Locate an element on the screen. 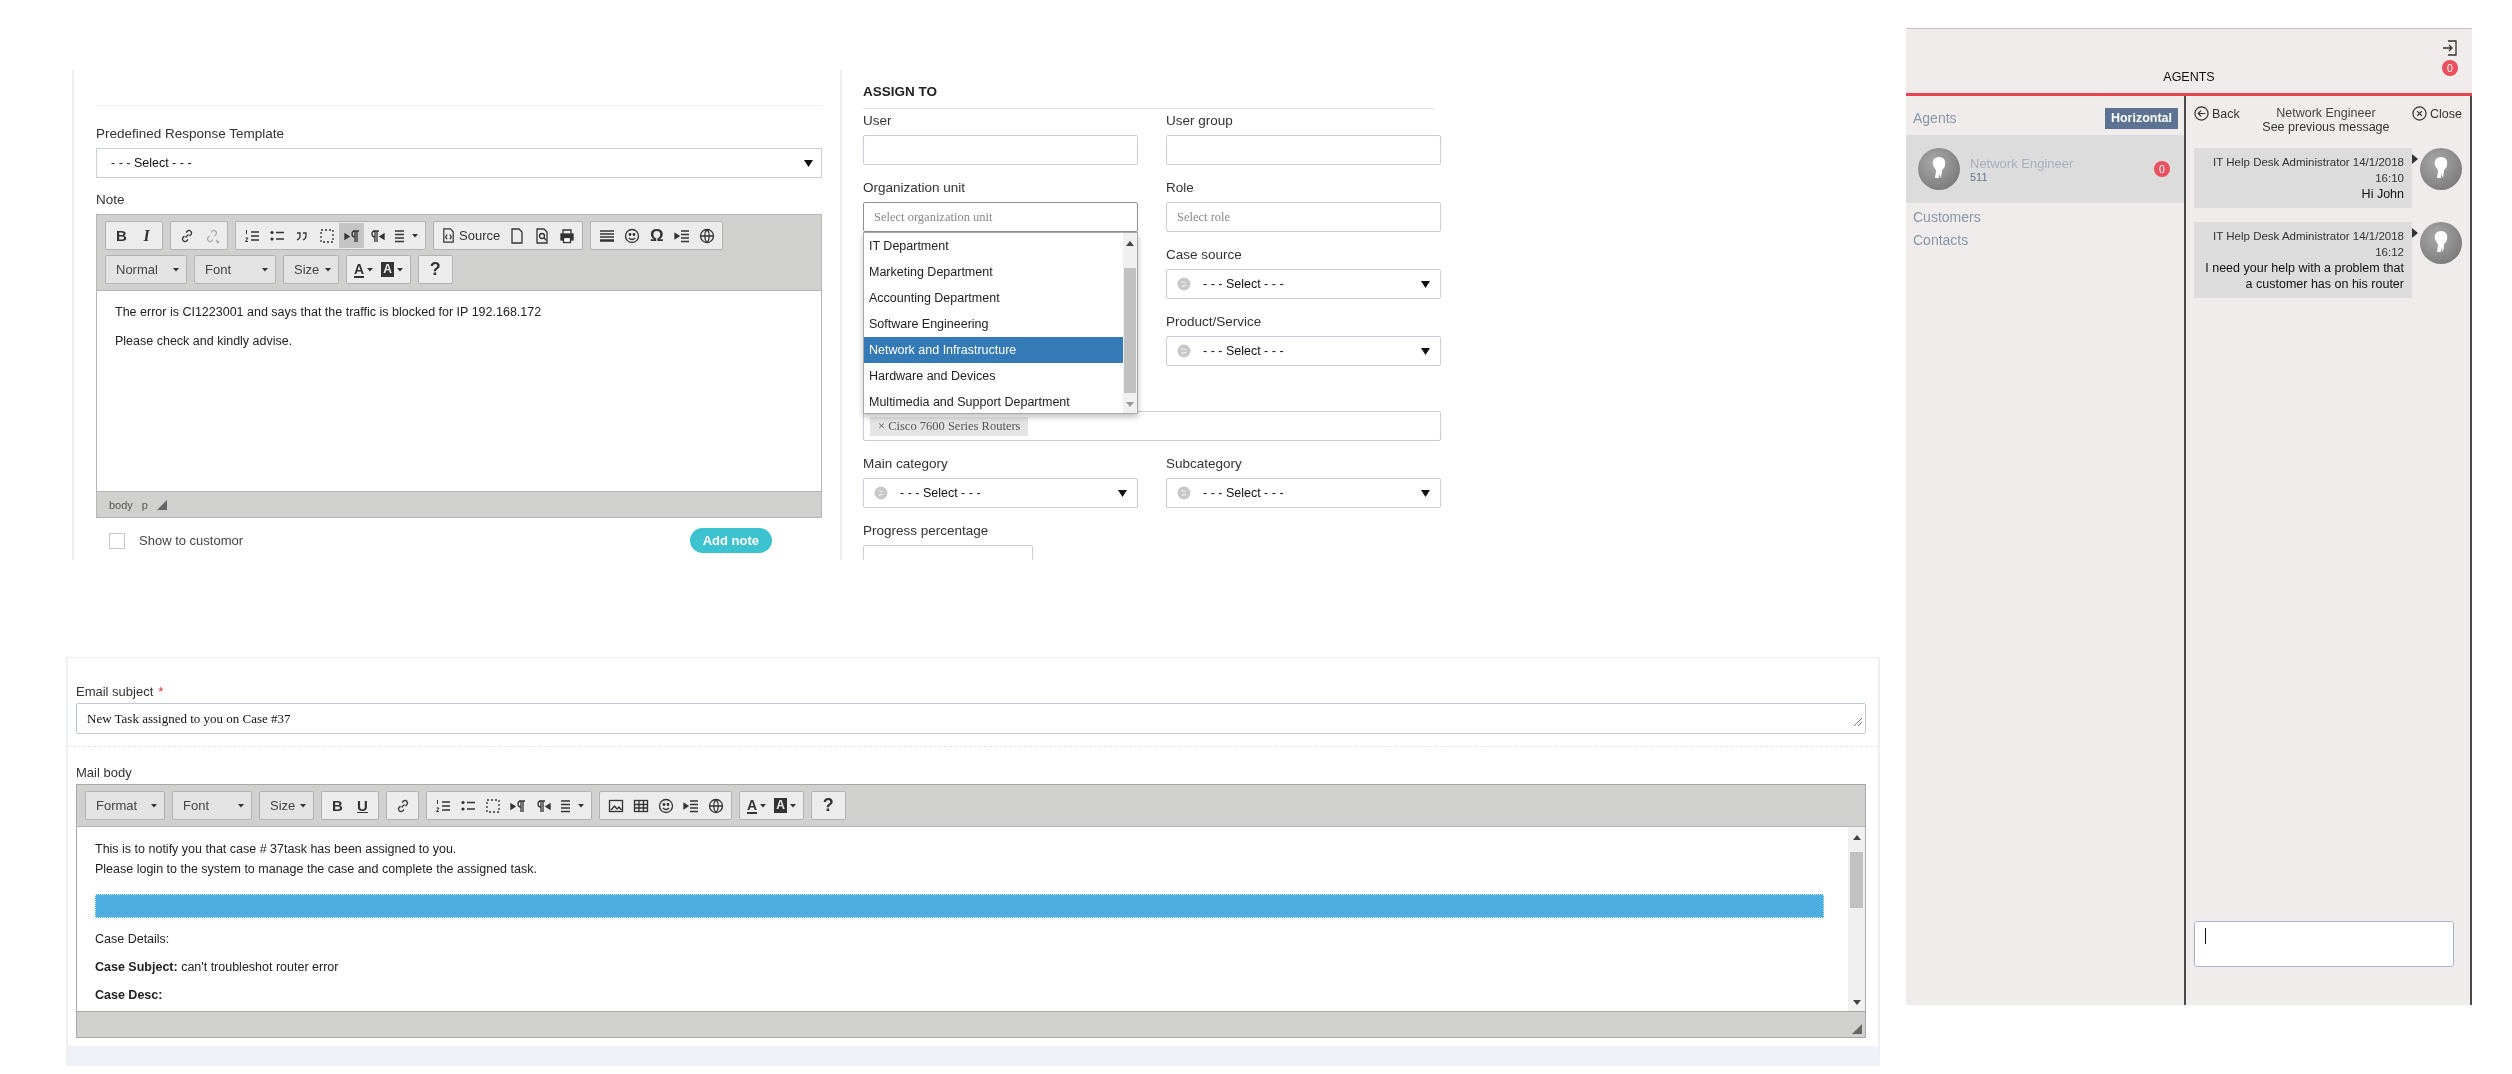 This screenshot has height=1074, width=2512. checkbox is located at coordinates (117, 540).